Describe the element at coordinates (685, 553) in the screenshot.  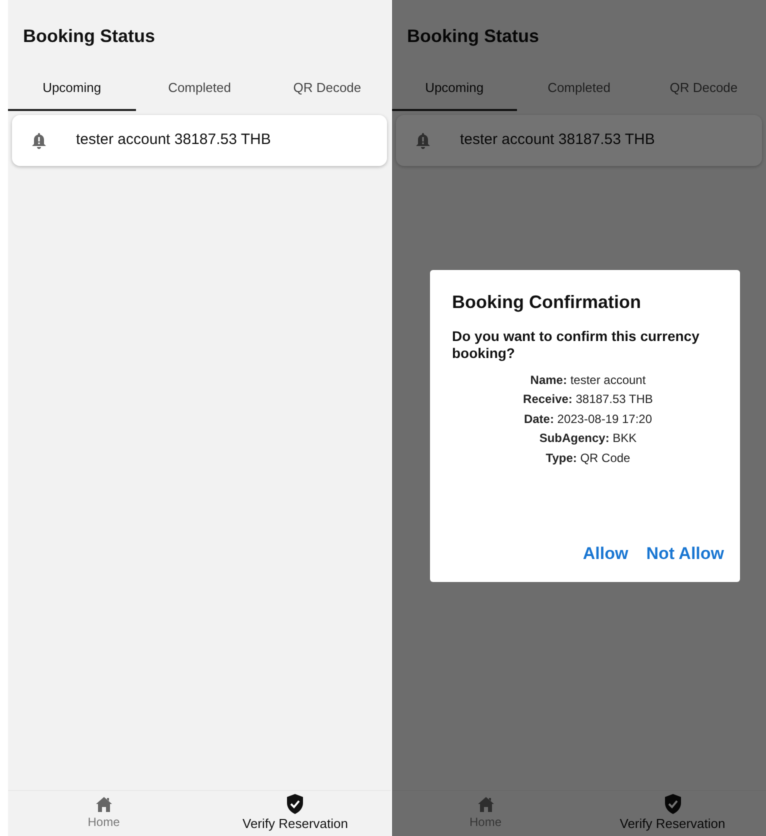
I see `dialog-action-button: Not Allow` at that location.